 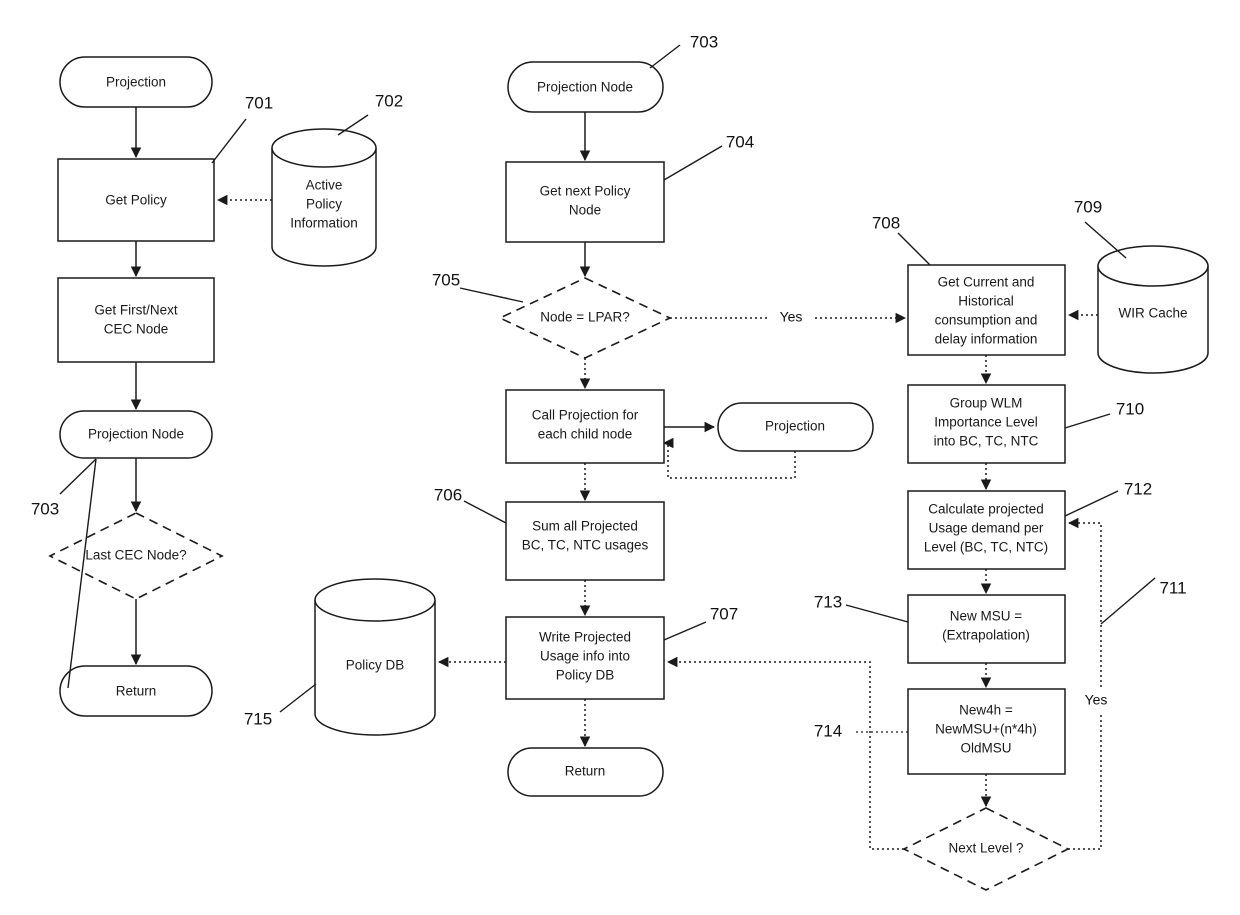 What do you see at coordinates (1084, 683) in the screenshot?
I see `edge-nextlevel-yes-to-calculate` at bounding box center [1084, 683].